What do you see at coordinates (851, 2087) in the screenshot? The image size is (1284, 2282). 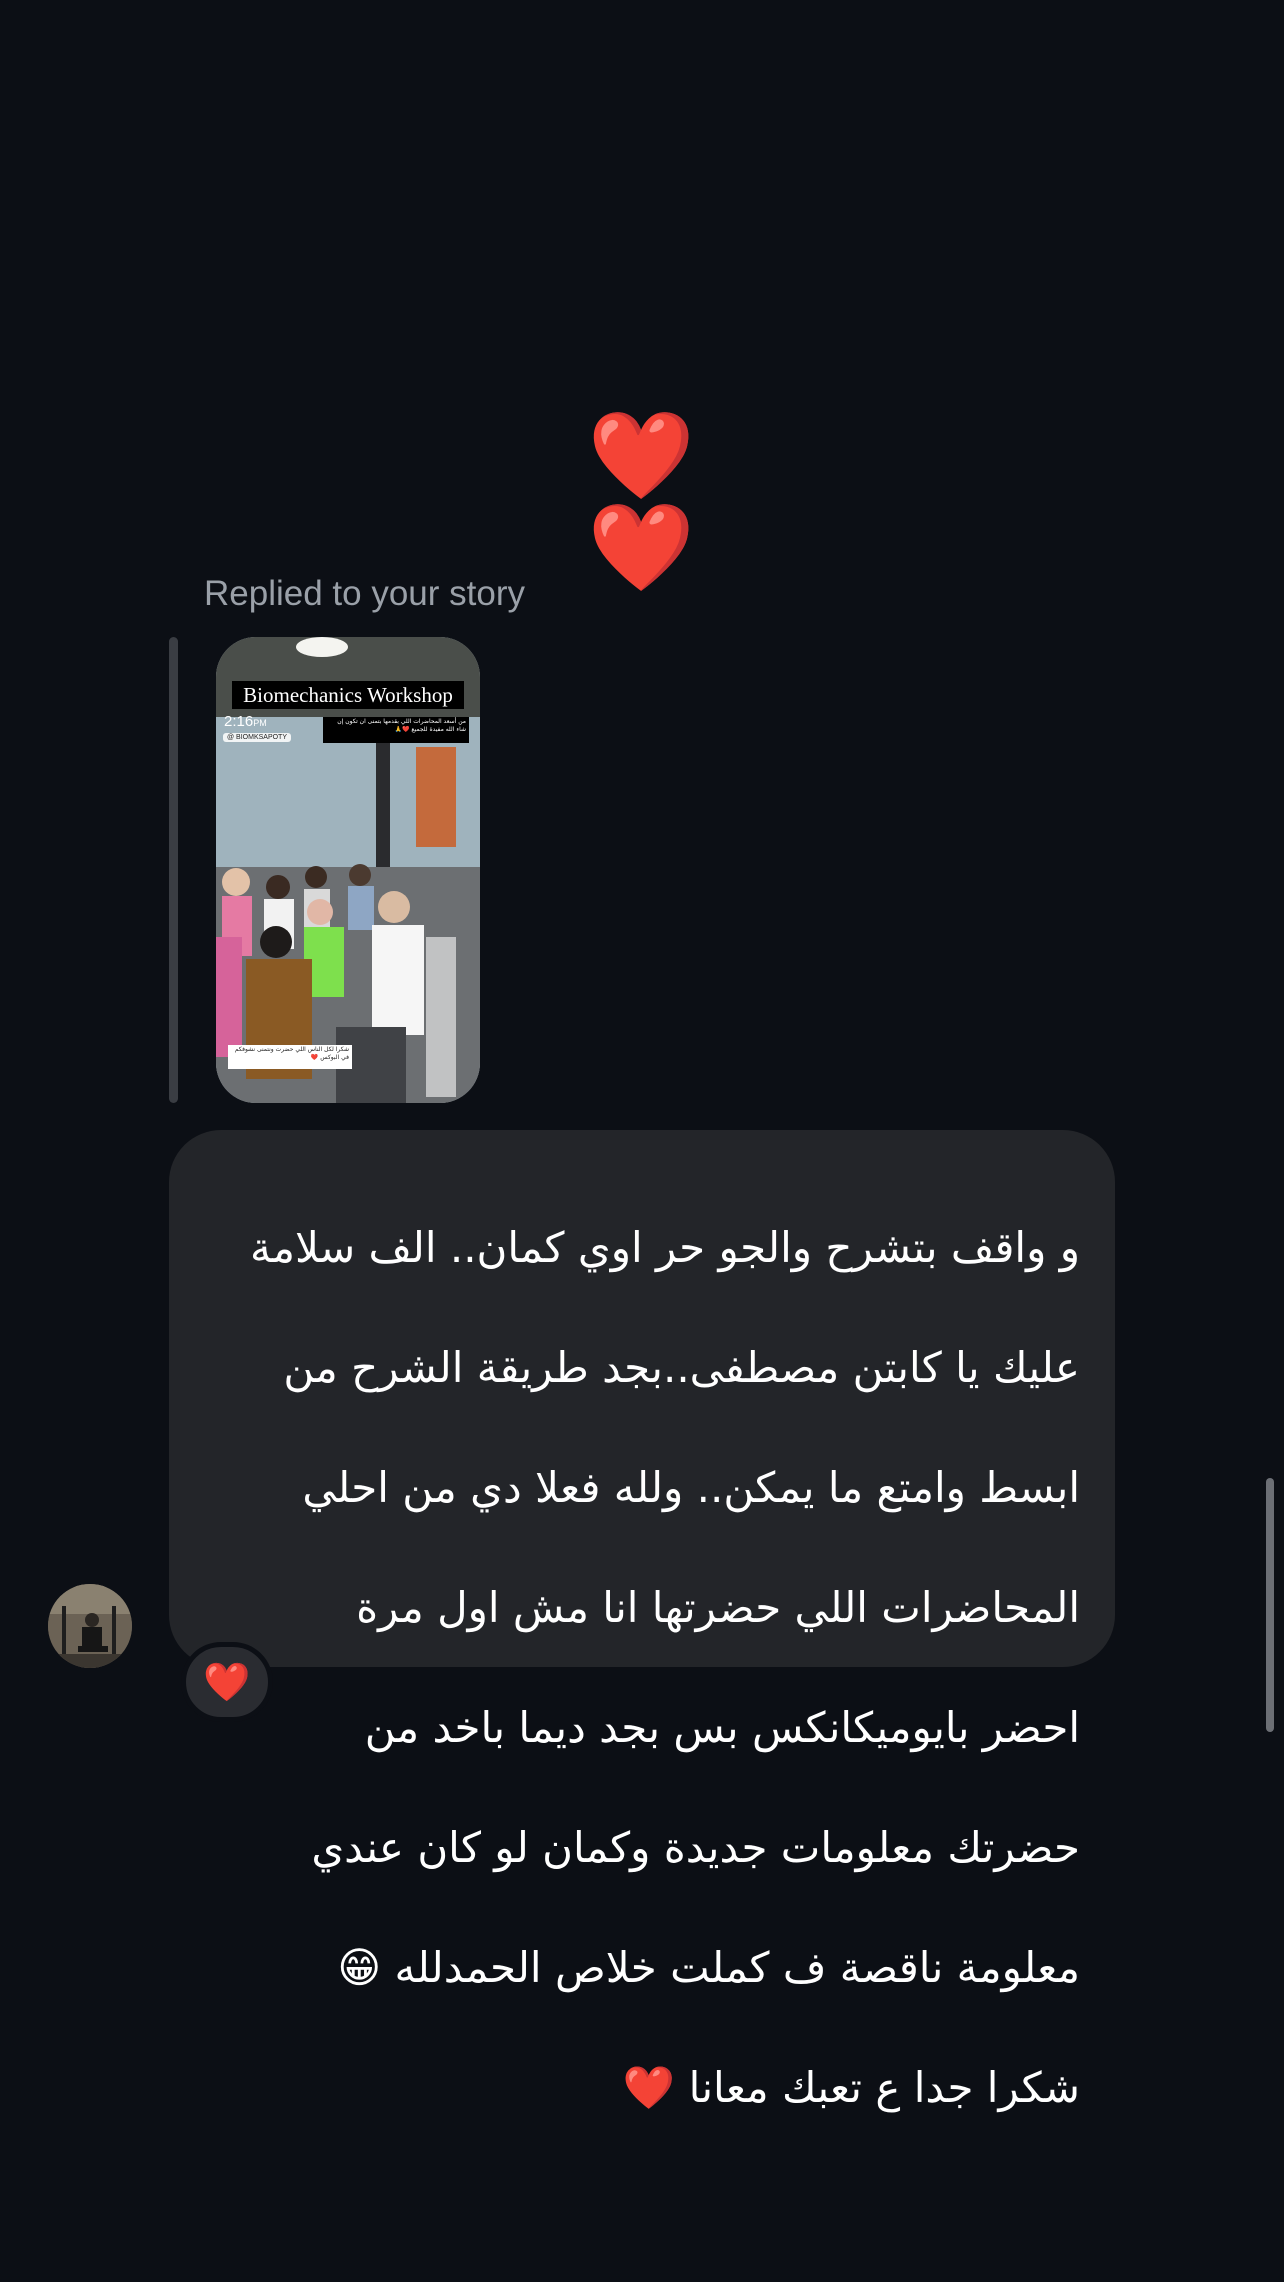 I see `message-line: شكرا جدا ع تعبك معانا ❤️` at bounding box center [851, 2087].